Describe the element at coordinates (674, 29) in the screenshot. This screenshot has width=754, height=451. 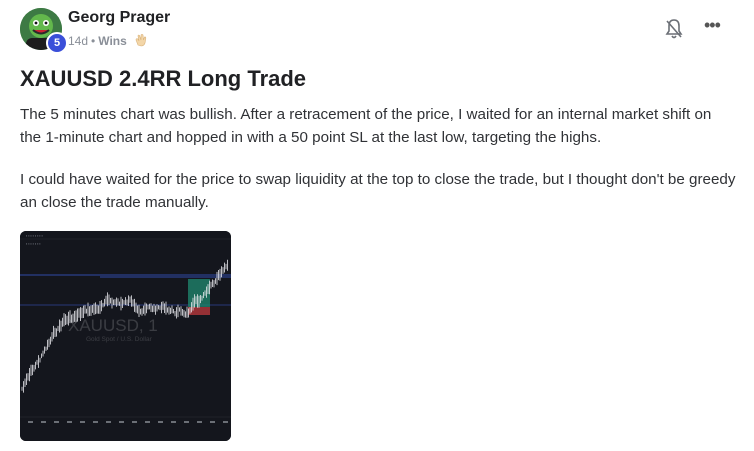
I see `bell-muted-icon` at that location.